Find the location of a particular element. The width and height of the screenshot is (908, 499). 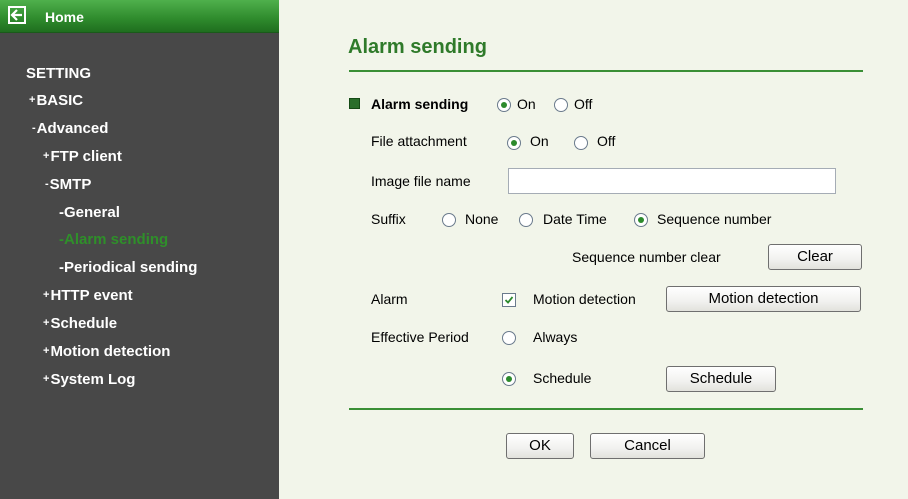

sidebar-item-label: Advanced is located at coordinates (72, 128).